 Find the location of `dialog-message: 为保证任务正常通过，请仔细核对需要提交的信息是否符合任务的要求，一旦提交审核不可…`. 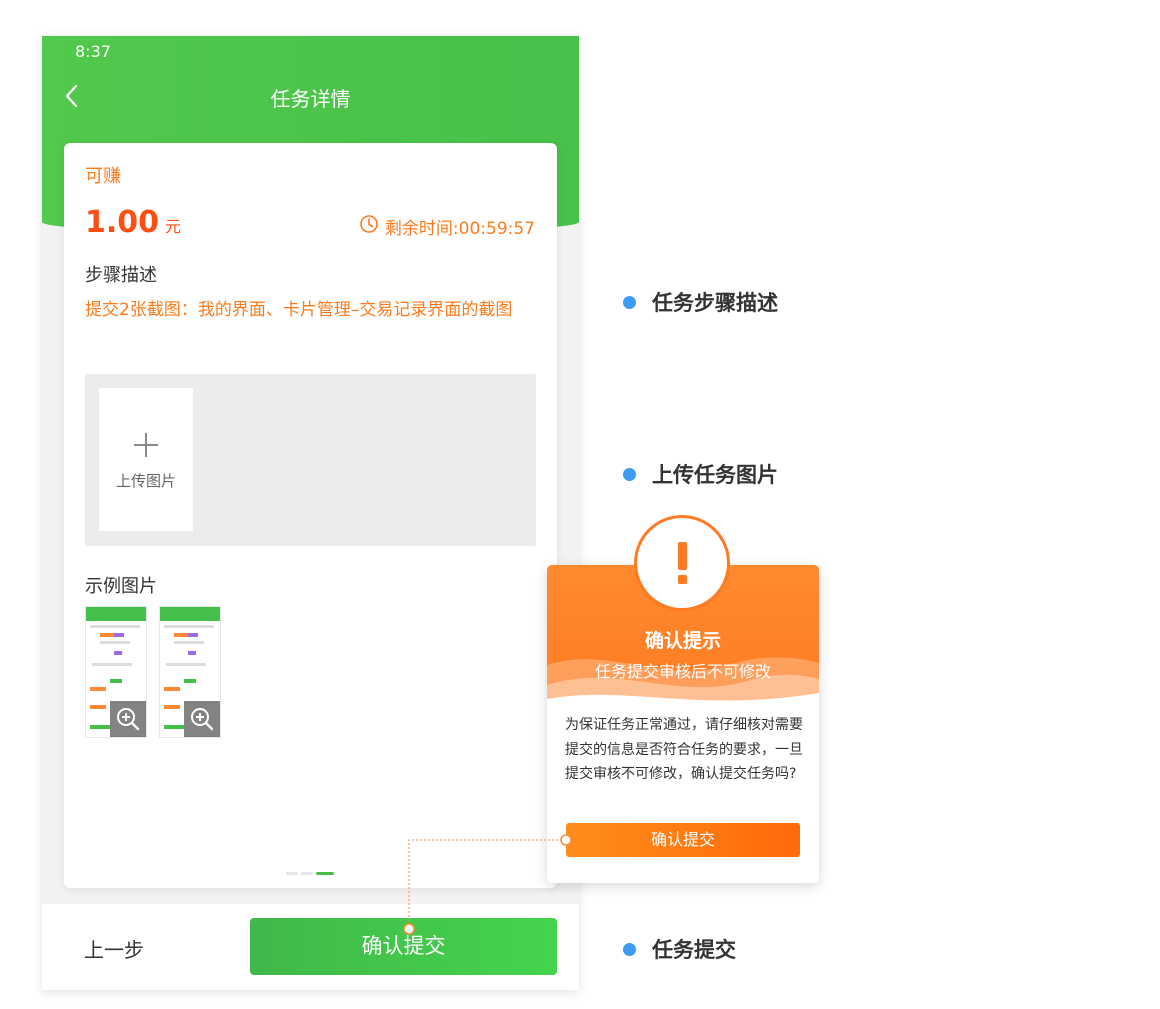

dialog-message: 为保证任务正常通过，请仔细核对需要提交的信息是否符合任务的要求，一旦提交审核不可… is located at coordinates (684, 749).